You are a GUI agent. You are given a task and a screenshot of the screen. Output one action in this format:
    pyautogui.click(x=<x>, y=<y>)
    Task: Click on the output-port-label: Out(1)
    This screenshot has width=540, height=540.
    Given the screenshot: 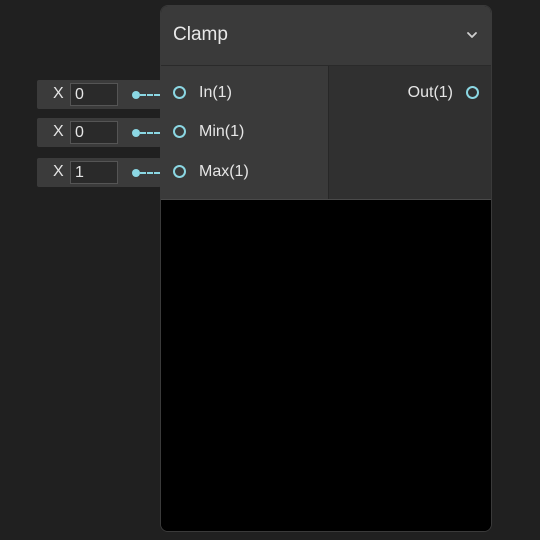 What is the action you would take?
    pyautogui.click(x=430, y=92)
    